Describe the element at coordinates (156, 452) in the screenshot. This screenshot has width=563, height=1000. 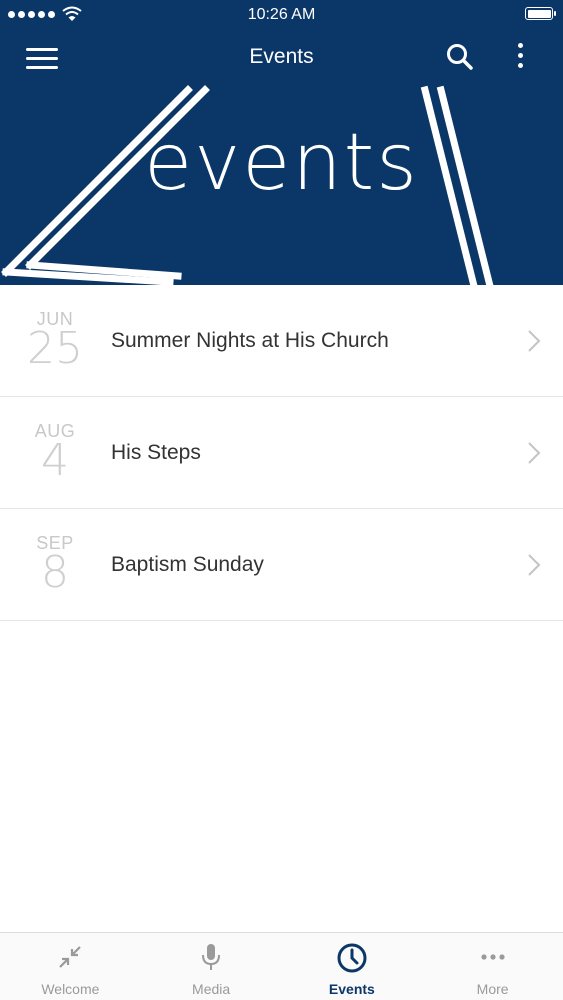
I see `event-title: His Steps` at that location.